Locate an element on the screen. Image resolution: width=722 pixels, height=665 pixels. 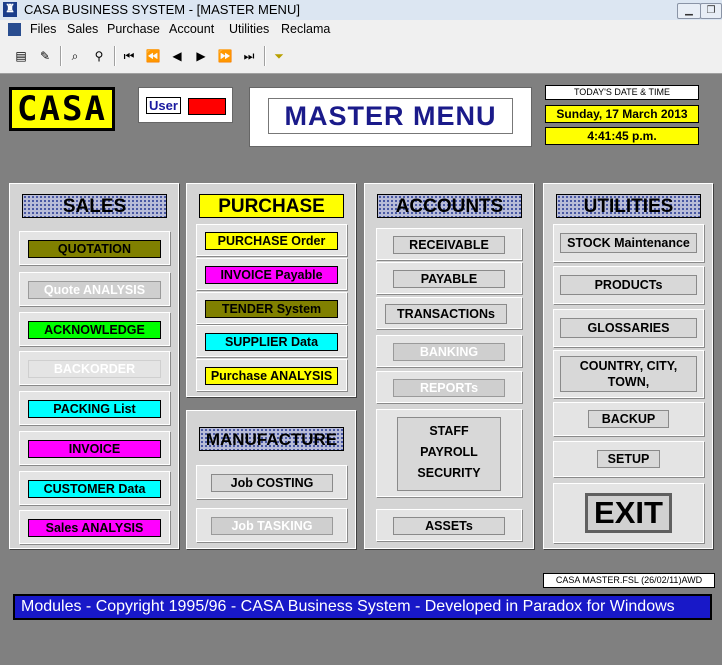
menu-utilities: Utilities is located at coordinates (249, 29).